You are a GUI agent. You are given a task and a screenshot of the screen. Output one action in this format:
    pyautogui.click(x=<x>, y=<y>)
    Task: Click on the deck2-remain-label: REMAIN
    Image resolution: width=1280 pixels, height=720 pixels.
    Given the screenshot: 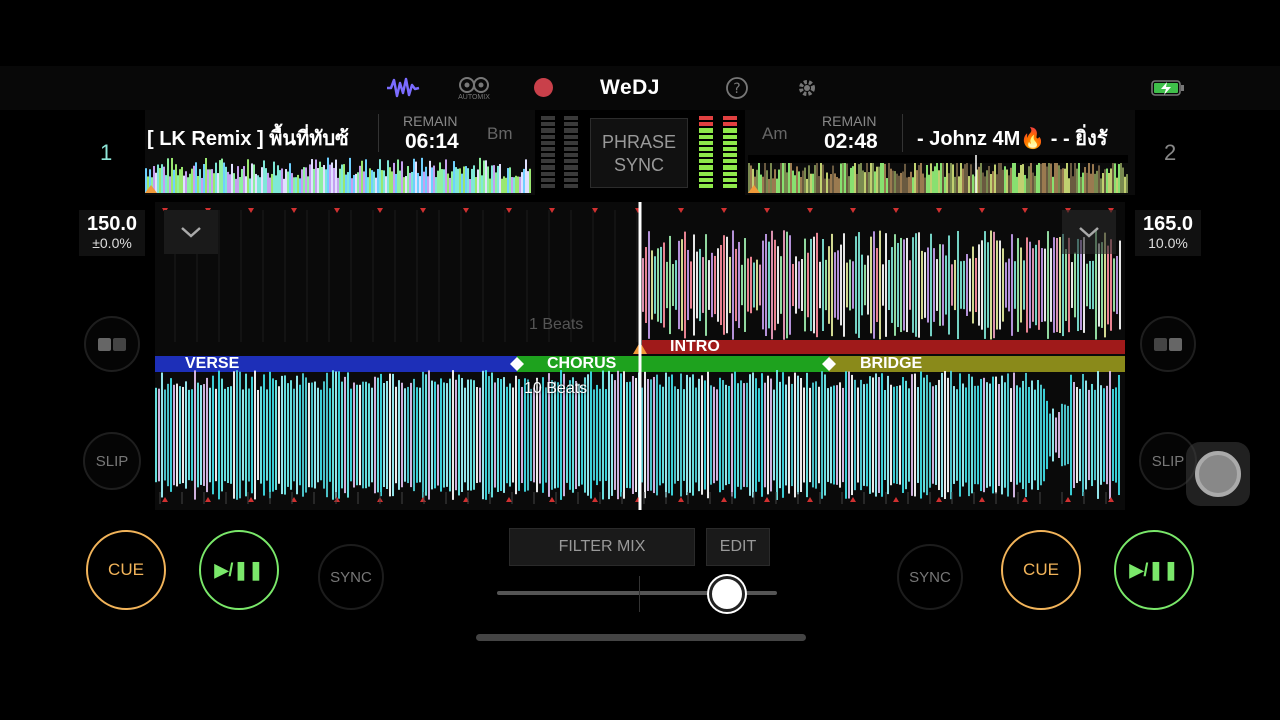 What is the action you would take?
    pyautogui.click(x=849, y=121)
    